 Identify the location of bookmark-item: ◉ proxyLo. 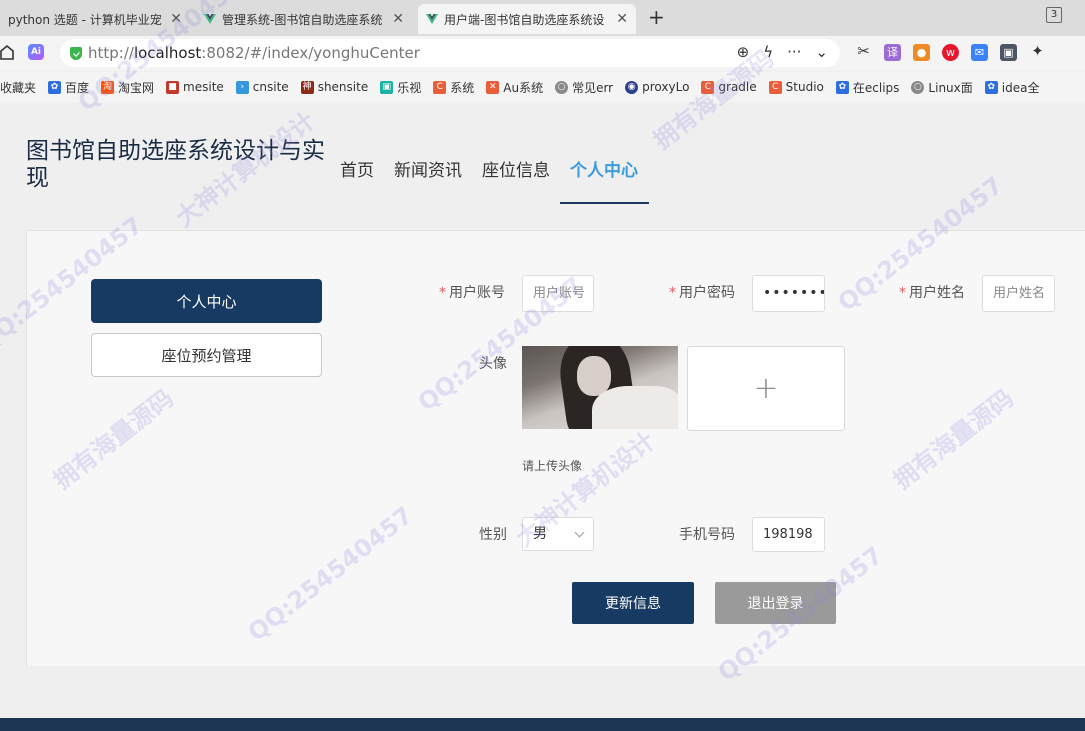
(657, 87).